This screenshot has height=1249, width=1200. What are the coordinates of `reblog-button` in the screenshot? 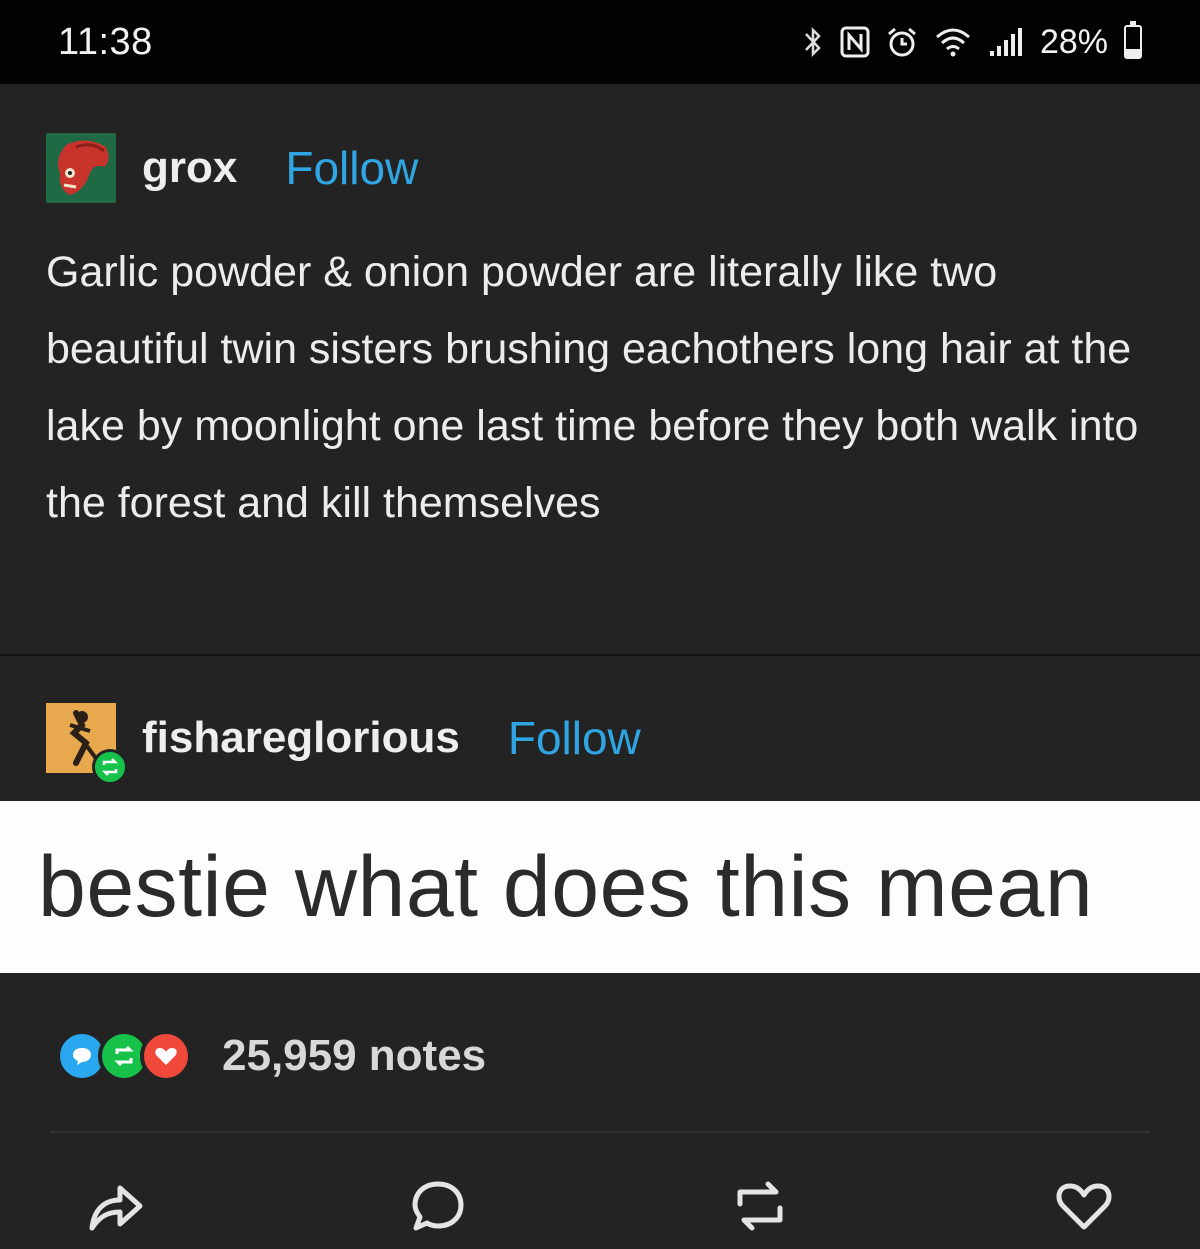 It's located at (760, 1206).